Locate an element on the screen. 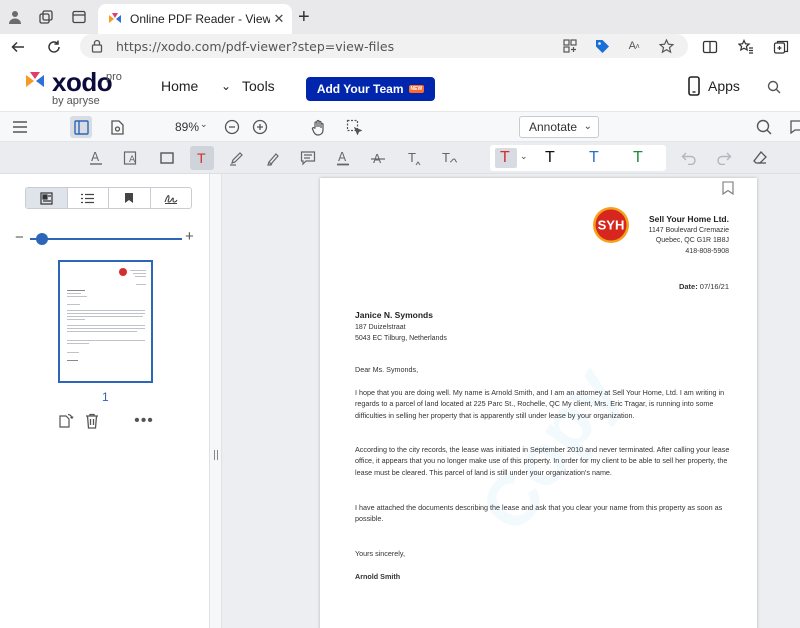  back-icon is located at coordinates (18, 47).